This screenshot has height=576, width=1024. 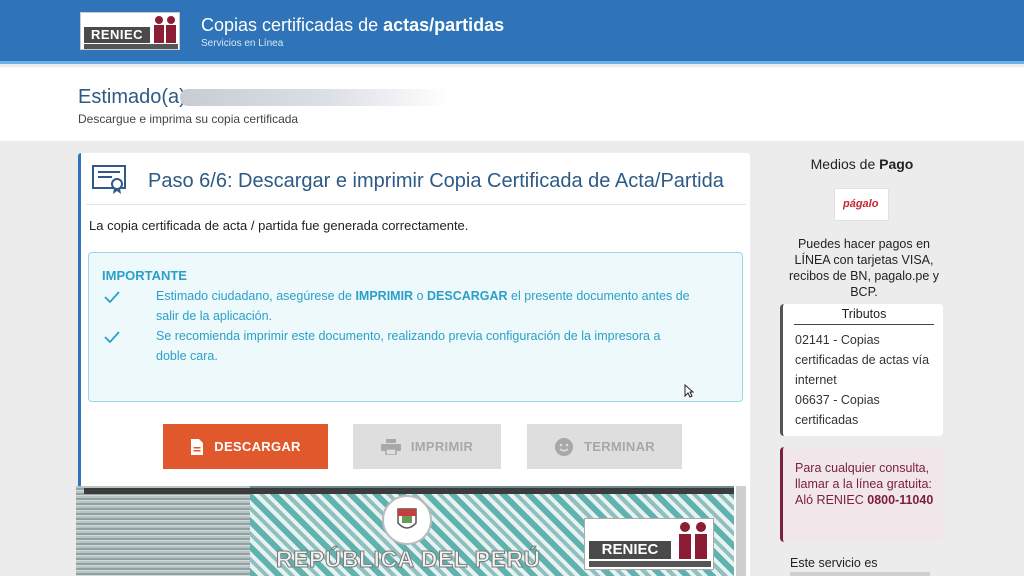 I want to click on important-item-2-continued: doble cara., so click(x=187, y=356).